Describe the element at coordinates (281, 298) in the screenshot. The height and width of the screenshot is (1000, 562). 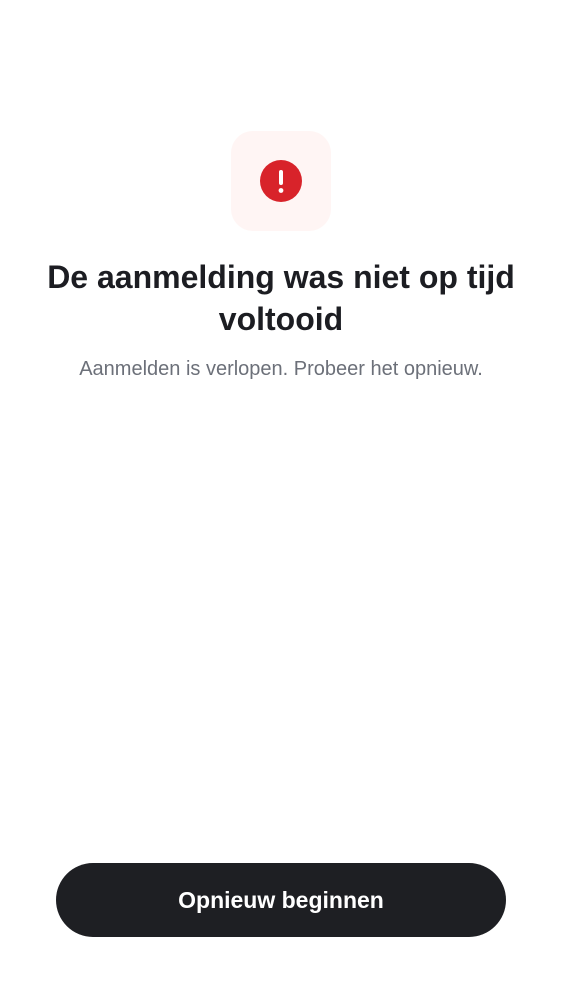
I see `page-title: De aanmelding was niet op tijd voltooid` at that location.